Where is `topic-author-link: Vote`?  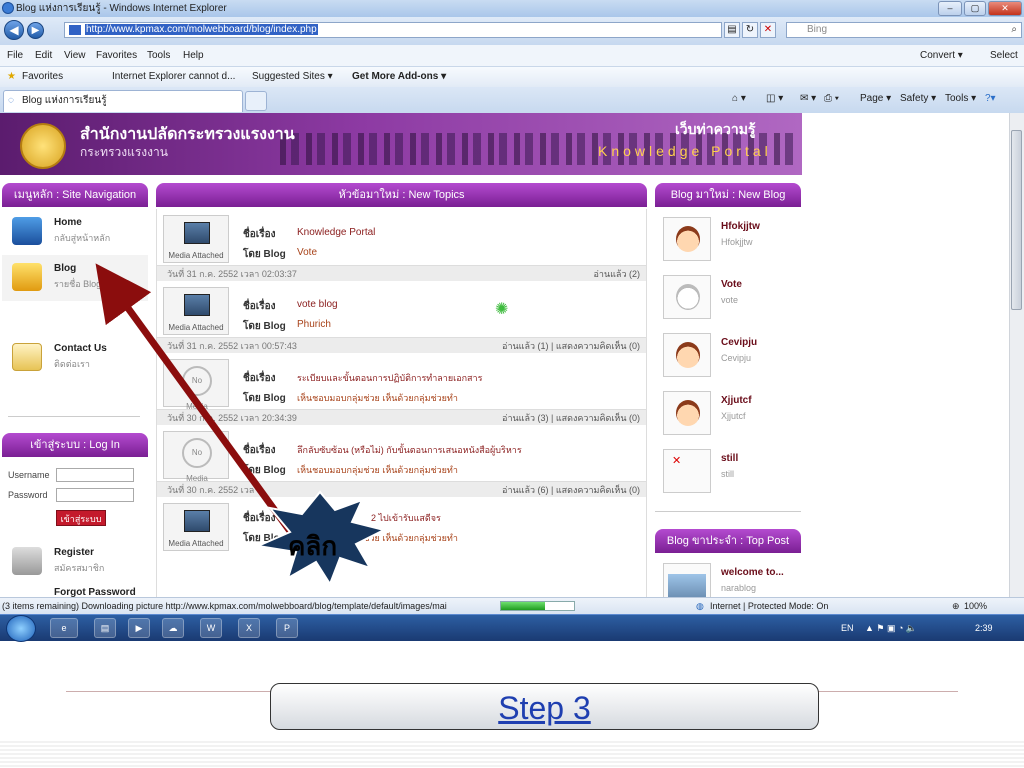
topic-author-link: Vote is located at coordinates (307, 252).